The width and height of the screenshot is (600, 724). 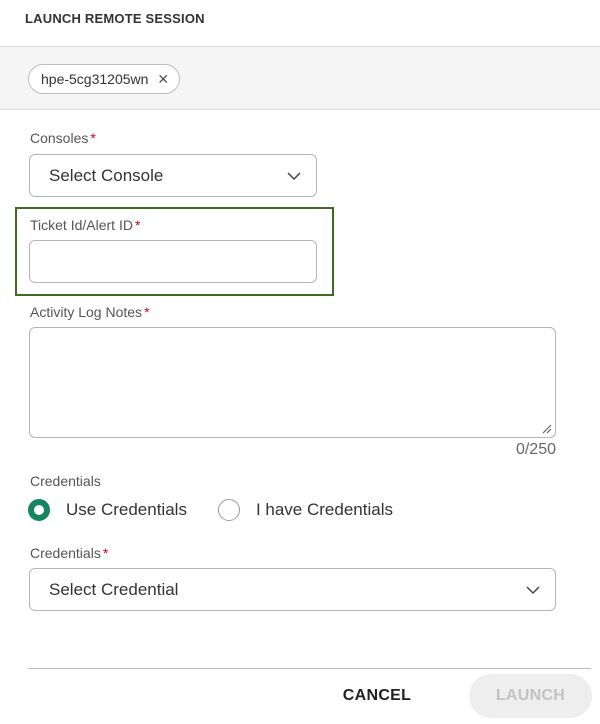 What do you see at coordinates (65, 481) in the screenshot?
I see `credentials-mode-label: Credentials` at bounding box center [65, 481].